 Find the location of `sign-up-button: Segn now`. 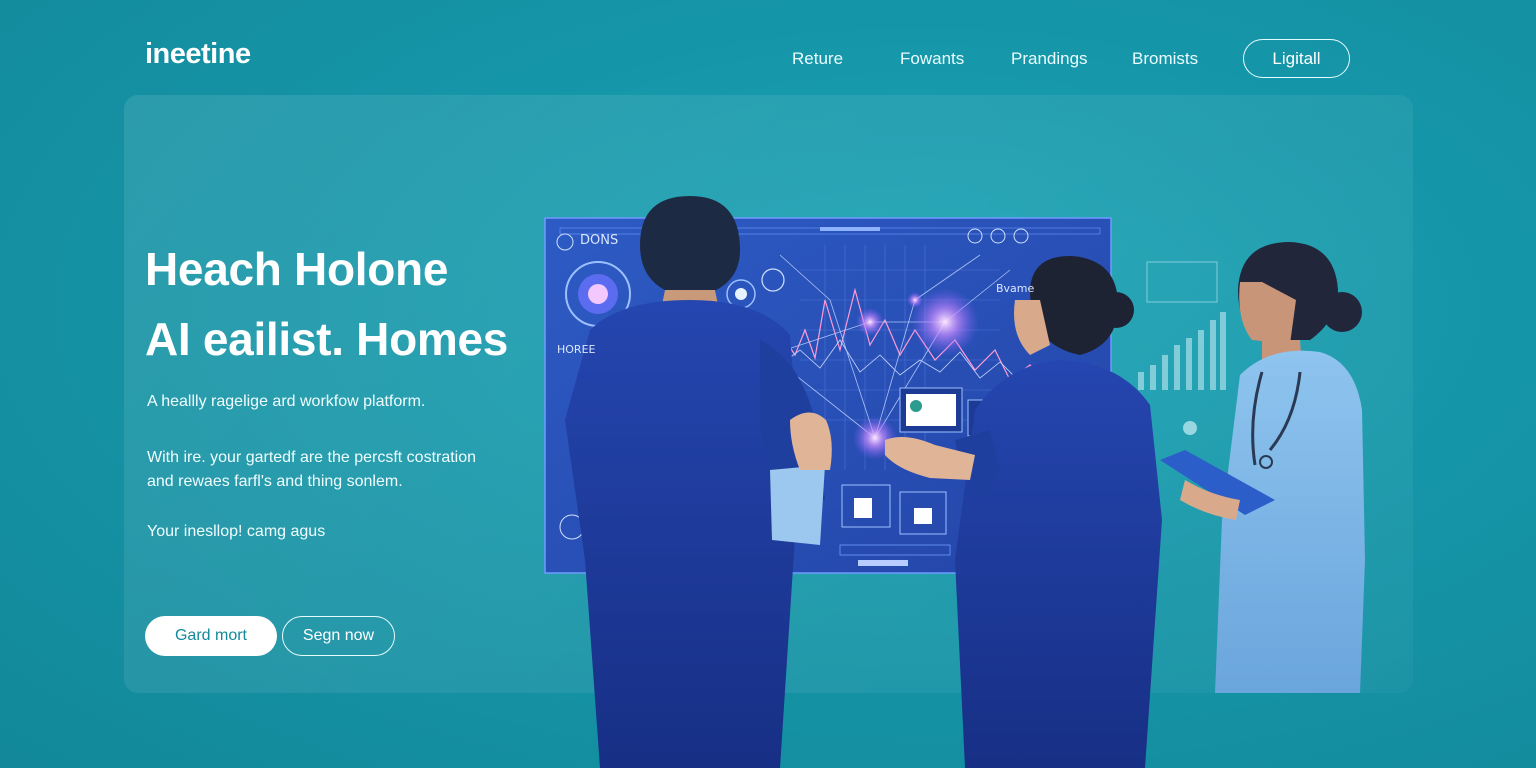

sign-up-button: Segn now is located at coordinates (338, 636).